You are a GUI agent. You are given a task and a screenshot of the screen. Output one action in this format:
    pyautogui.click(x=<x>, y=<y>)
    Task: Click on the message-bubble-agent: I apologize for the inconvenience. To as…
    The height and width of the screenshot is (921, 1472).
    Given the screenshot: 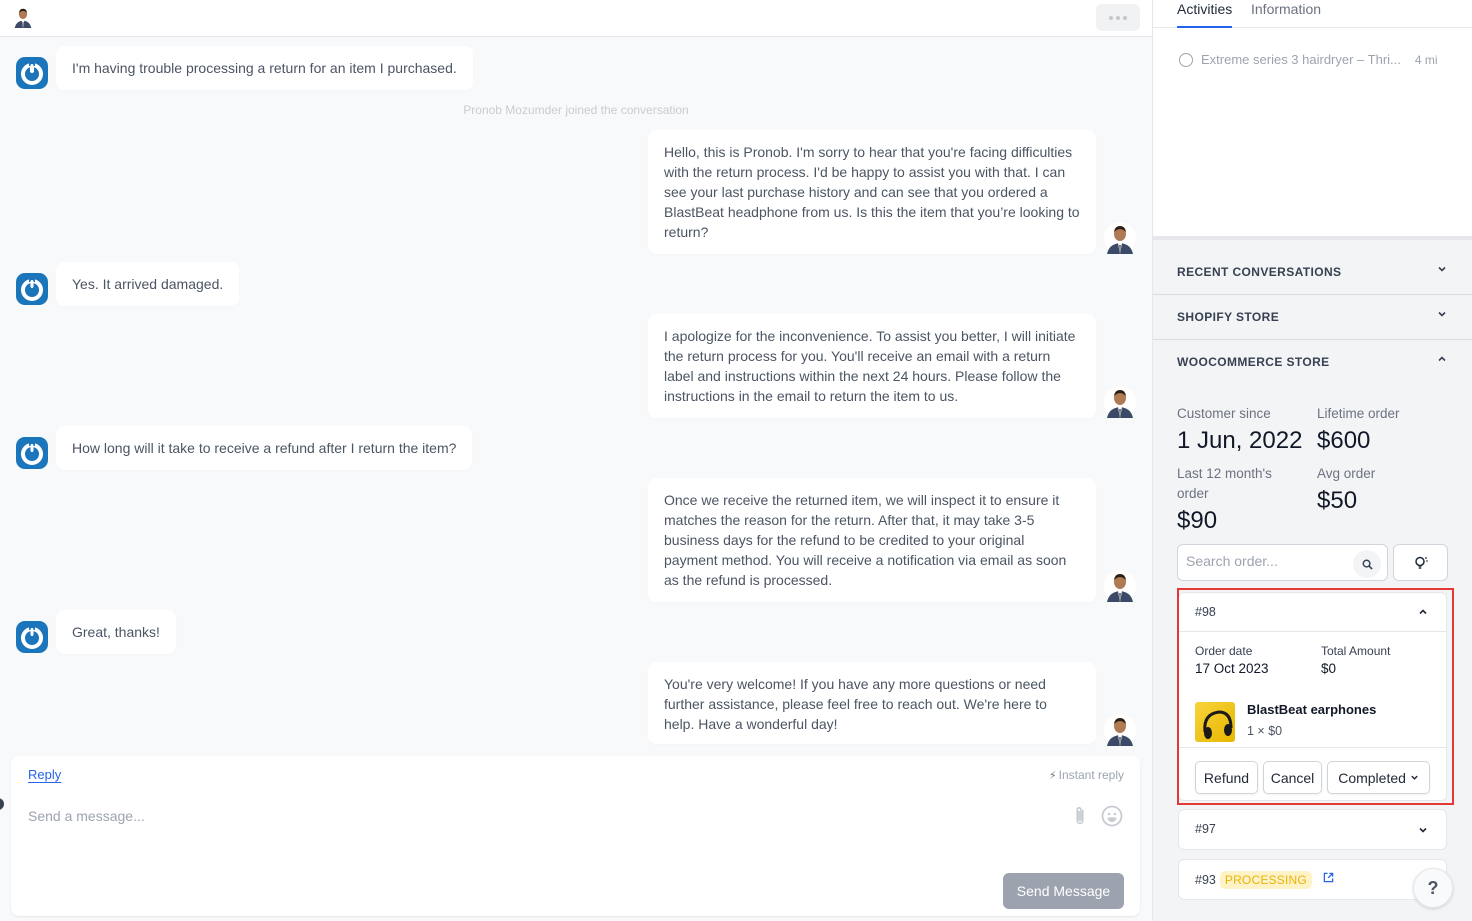 What is the action you would take?
    pyautogui.click(x=872, y=366)
    